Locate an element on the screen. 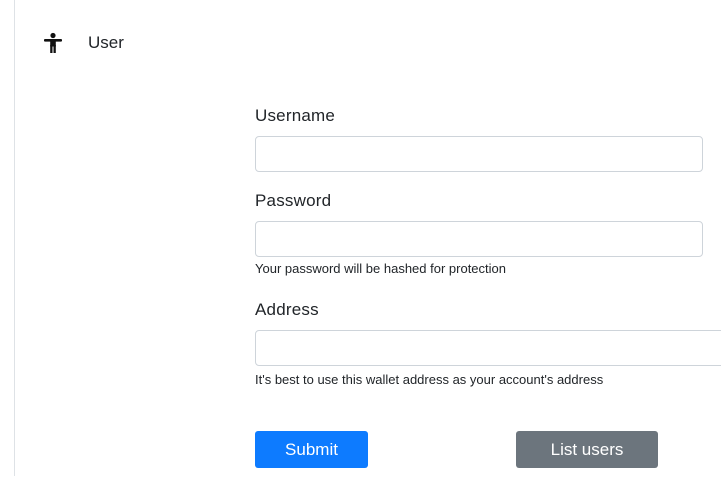  password-input is located at coordinates (479, 239).